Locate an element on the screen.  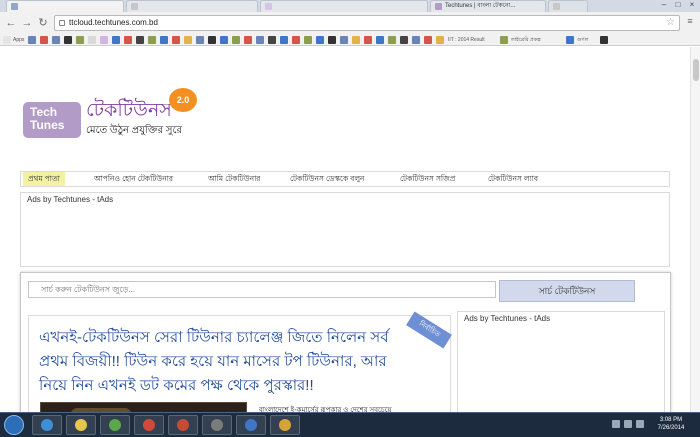
nav-item-i-am-tuner: আমি টেকটিউনার is located at coordinates (234, 179).